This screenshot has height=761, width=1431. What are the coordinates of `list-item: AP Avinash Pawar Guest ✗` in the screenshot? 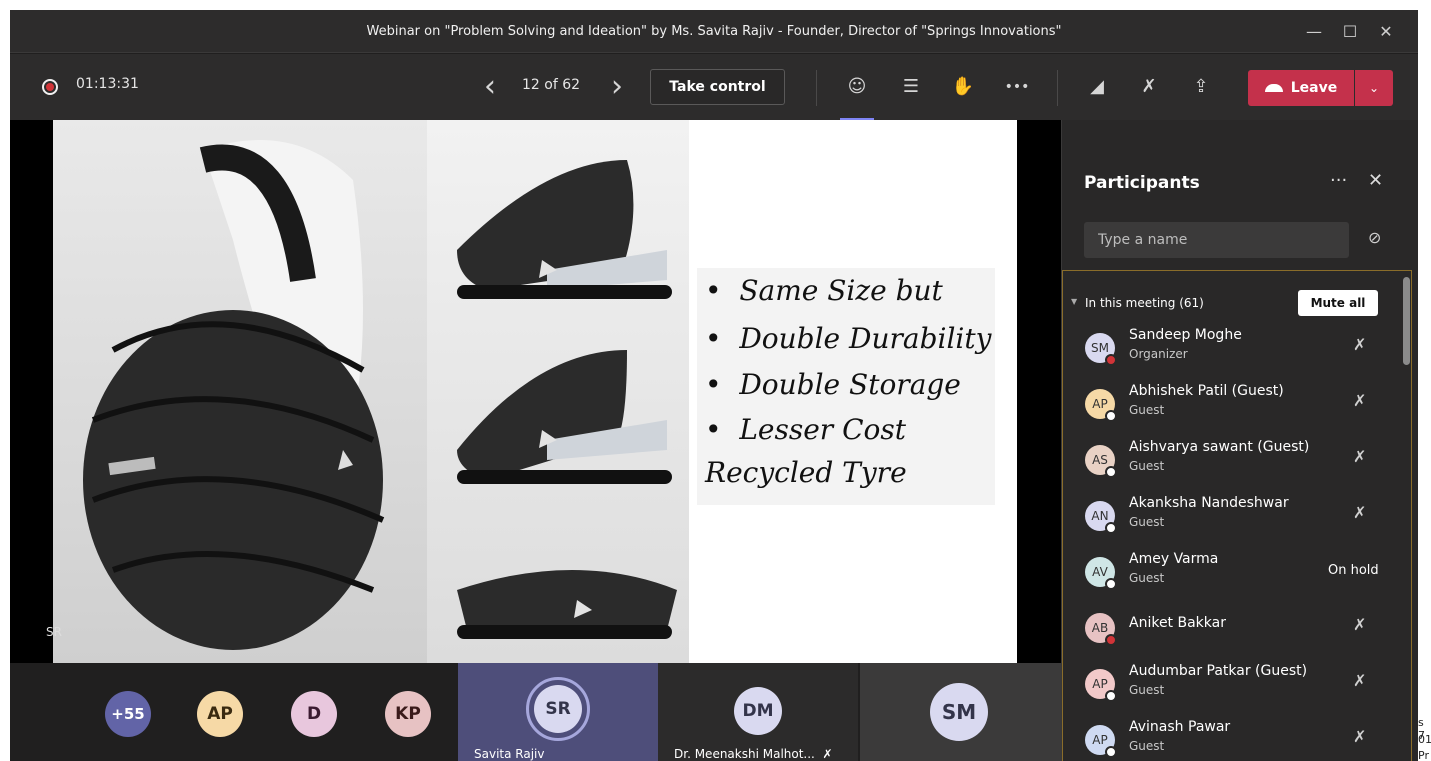 It's located at (1233, 737).